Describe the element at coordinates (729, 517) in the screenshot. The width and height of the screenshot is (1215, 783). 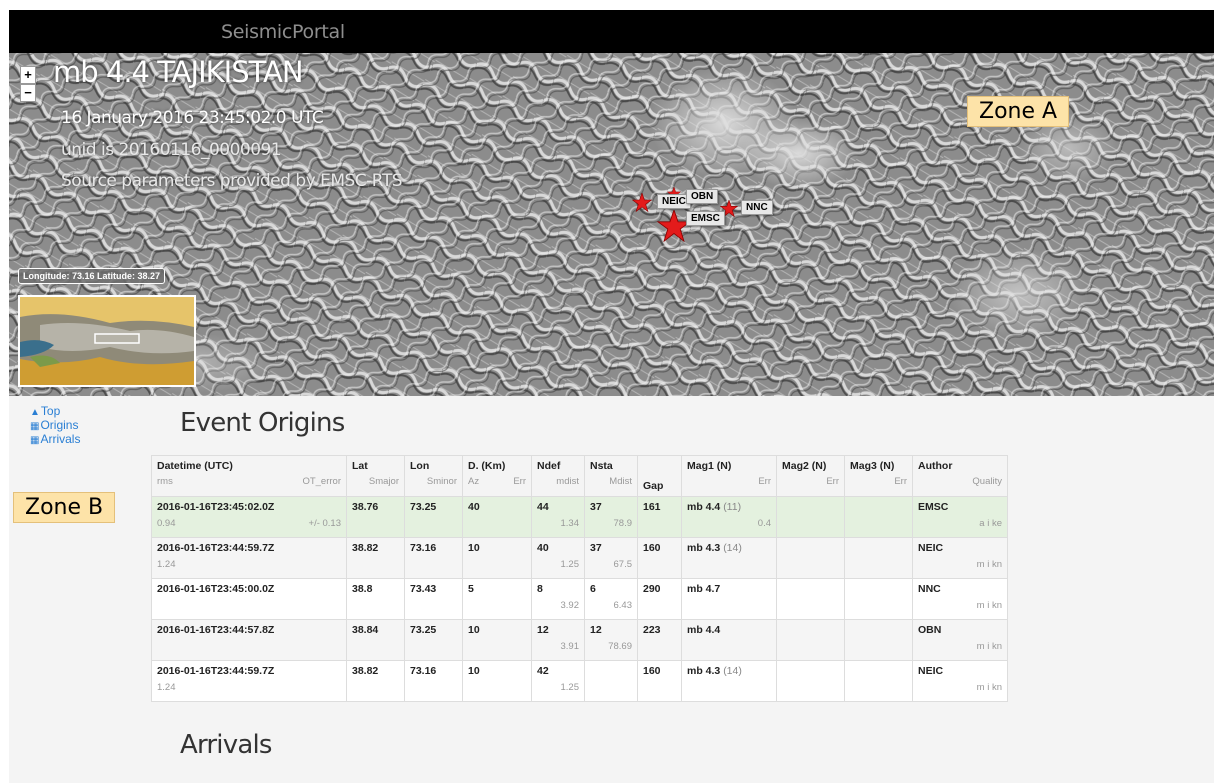
I see `cell-mag1: mb 4.4 (11) 0.4` at that location.